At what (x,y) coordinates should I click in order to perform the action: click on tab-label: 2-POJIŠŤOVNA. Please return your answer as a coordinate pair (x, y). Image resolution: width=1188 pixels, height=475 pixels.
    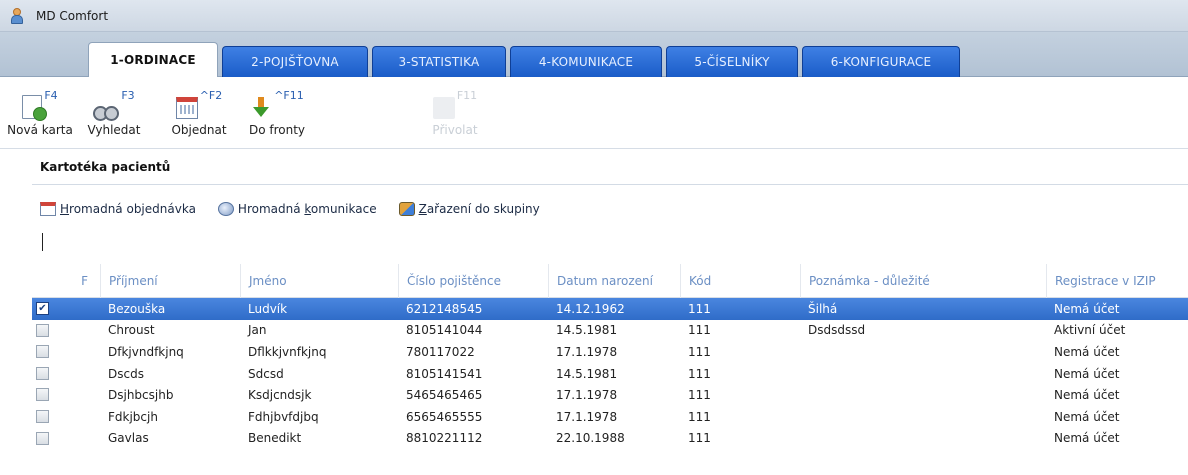
    Looking at the image, I should click on (295, 62).